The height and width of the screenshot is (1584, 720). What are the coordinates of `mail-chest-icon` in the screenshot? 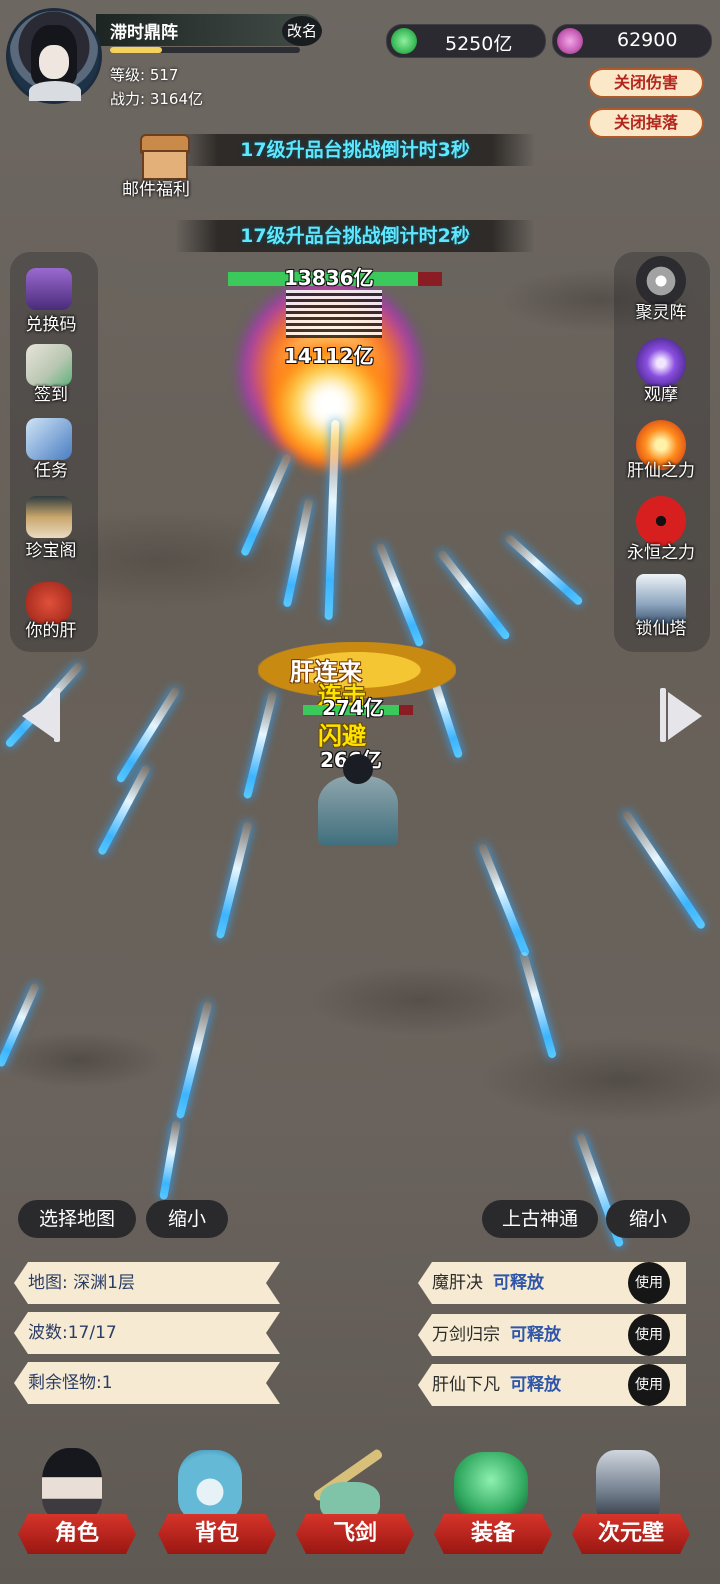 It's located at (164, 157).